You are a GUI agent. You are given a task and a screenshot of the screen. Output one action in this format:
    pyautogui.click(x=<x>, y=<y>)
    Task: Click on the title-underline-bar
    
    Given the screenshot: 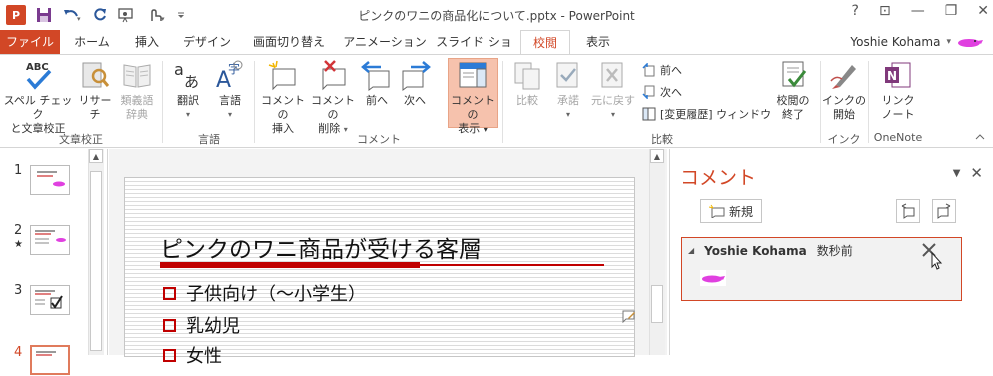 What is the action you would take?
    pyautogui.click(x=290, y=265)
    